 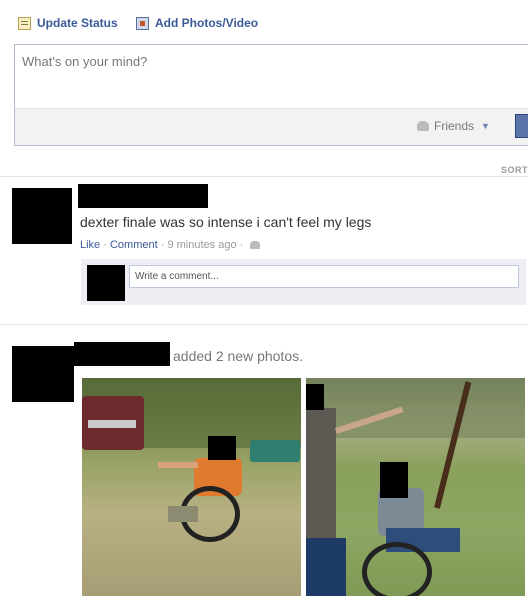 I want to click on post-button, so click(x=521, y=126).